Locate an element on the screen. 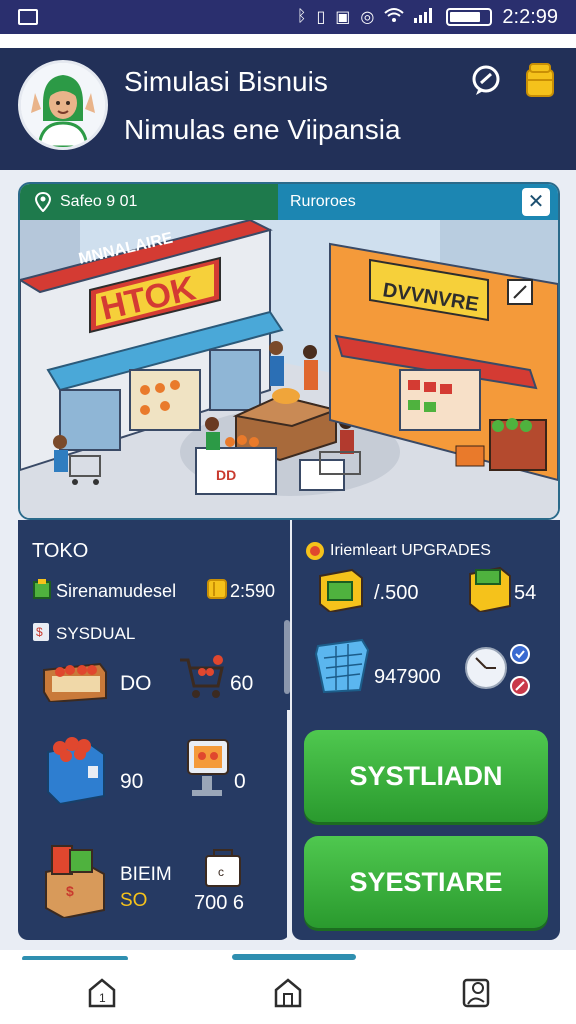  scene-tab-location: Safeo 9 01 is located at coordinates (149, 202).